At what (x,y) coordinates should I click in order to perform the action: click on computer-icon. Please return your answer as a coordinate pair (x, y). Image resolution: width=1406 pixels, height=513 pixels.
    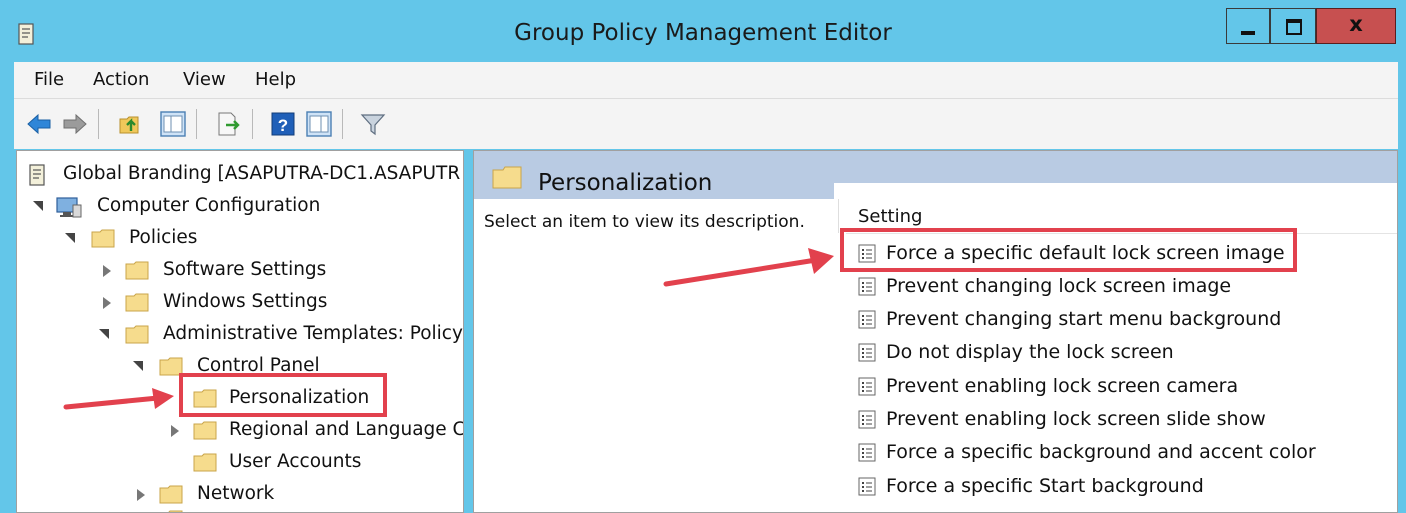
    Looking at the image, I should click on (69, 207).